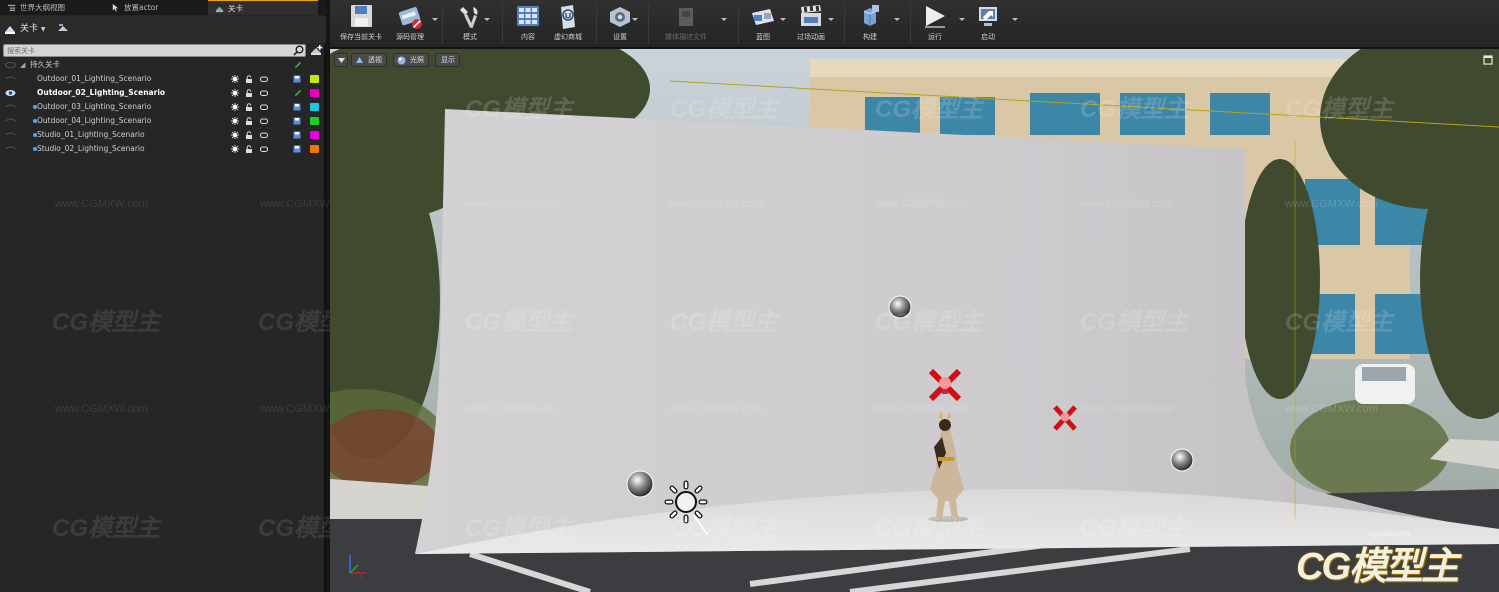  I want to click on collapse-arrow-icon: ◢, so click(22, 65).